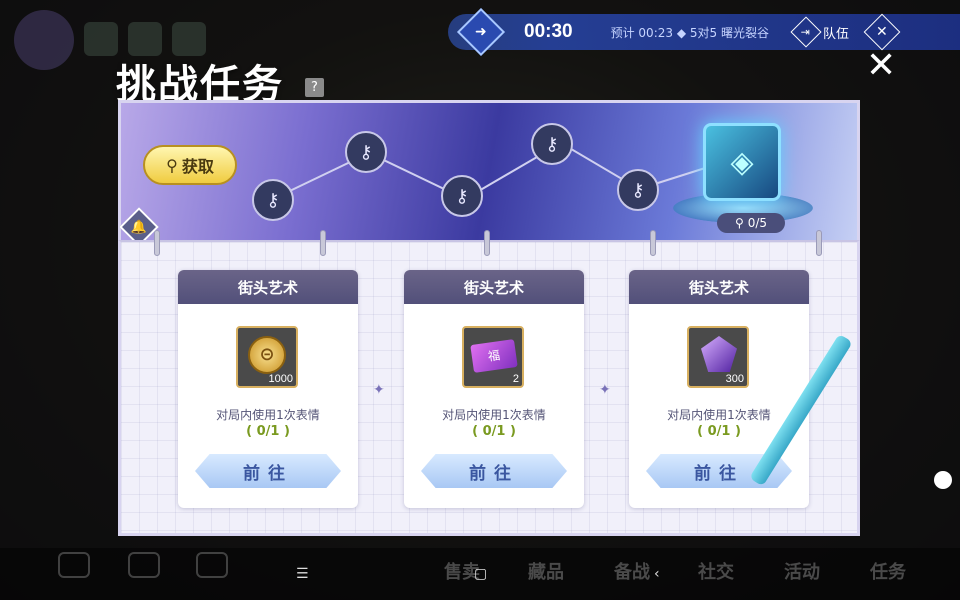 The height and width of the screenshot is (600, 960). Describe the element at coordinates (657, 574) in the screenshot. I see `system-back-button: ‹` at that location.